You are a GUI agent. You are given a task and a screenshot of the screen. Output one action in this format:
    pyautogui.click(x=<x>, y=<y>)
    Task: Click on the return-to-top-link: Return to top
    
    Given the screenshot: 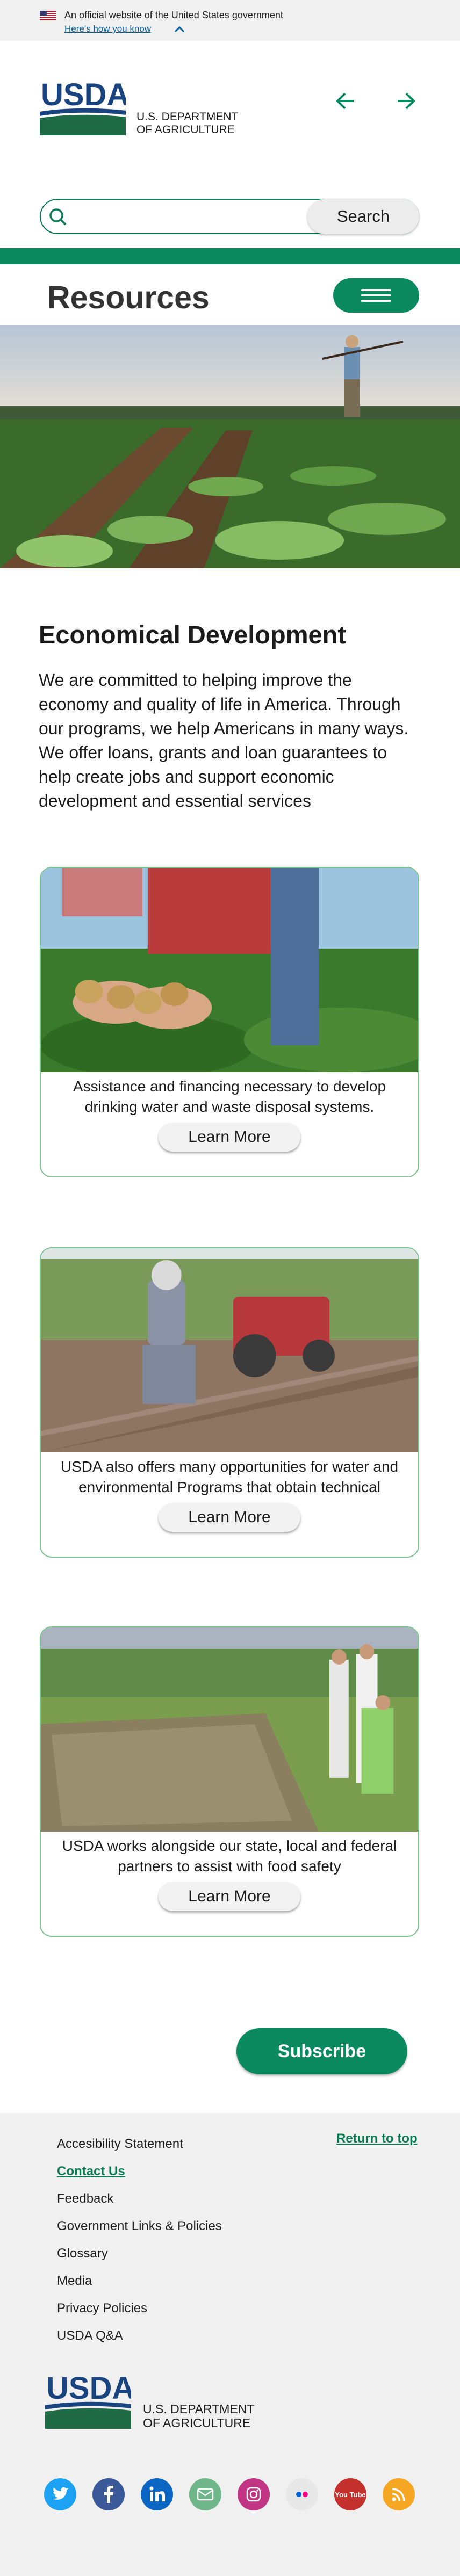 What is the action you would take?
    pyautogui.click(x=377, y=2138)
    